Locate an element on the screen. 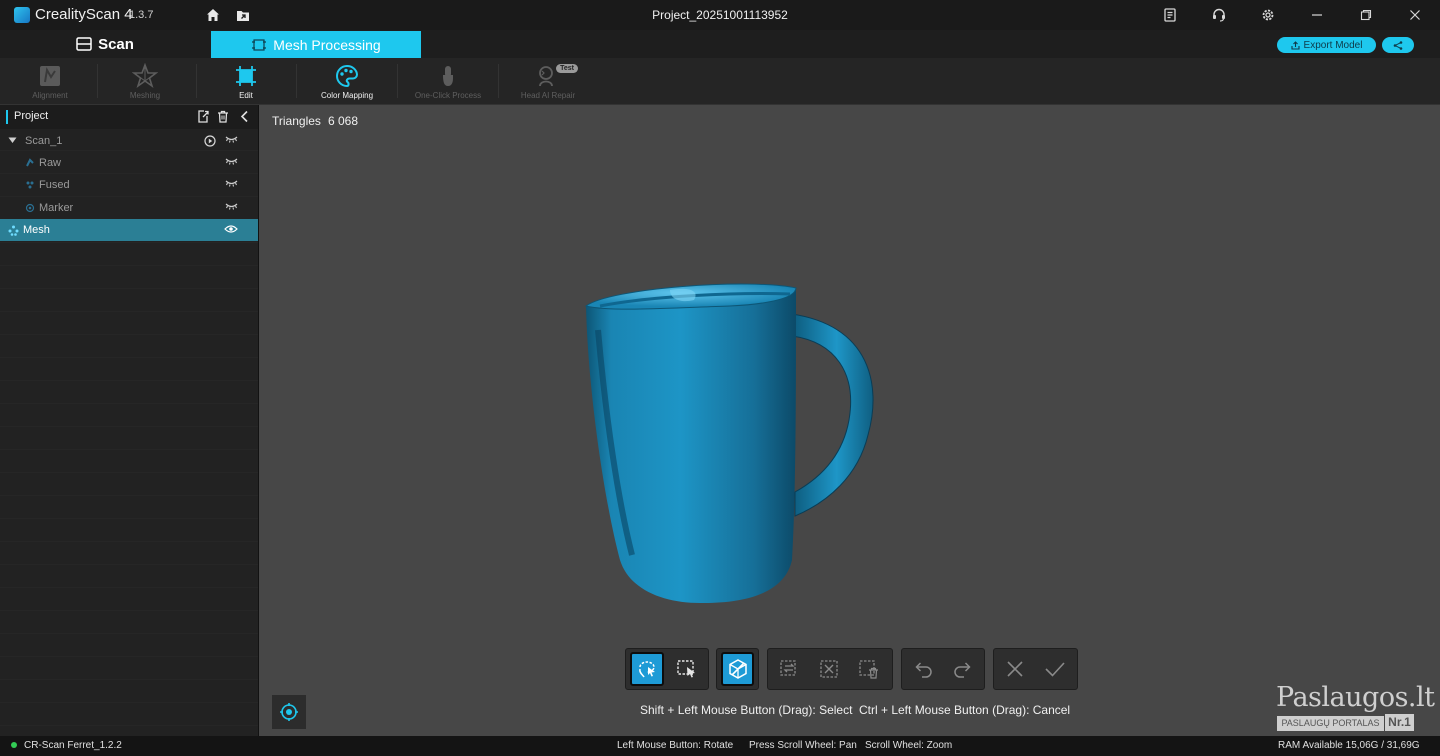 Image resolution: width=1440 pixels, height=756 pixels. redo-icon is located at coordinates (963, 669).